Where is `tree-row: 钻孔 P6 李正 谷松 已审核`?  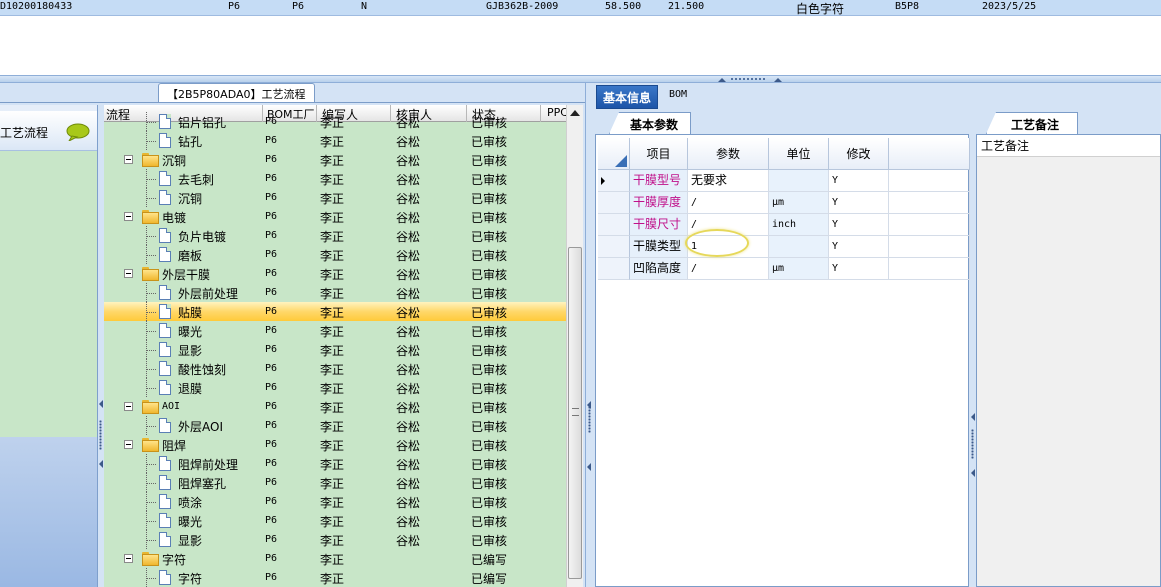 tree-row: 钻孔 P6 李正 谷松 已审核 is located at coordinates (335, 140).